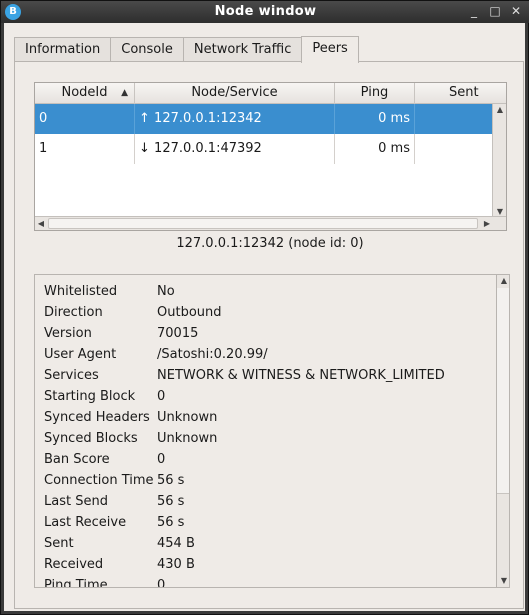 This screenshot has height=615, width=529. I want to click on title-bar: B Node window _ □ ✕, so click(265, 12).